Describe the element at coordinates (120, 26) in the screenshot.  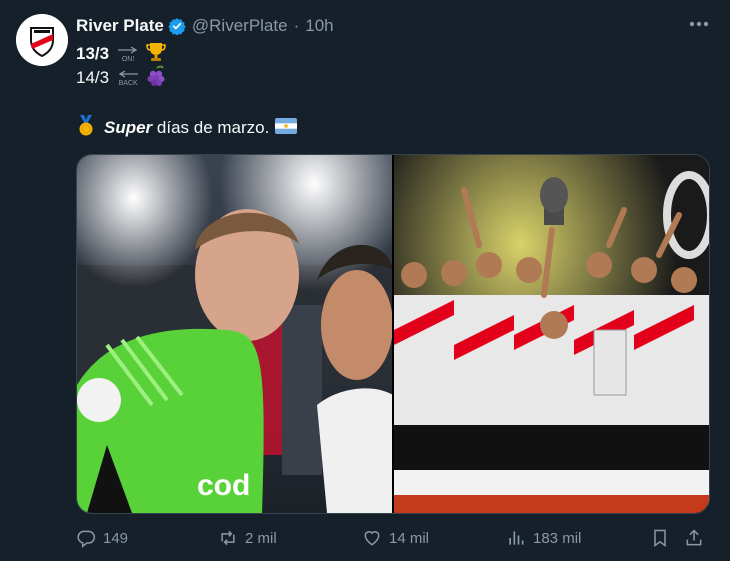
I see `author-name: River Plate` at that location.